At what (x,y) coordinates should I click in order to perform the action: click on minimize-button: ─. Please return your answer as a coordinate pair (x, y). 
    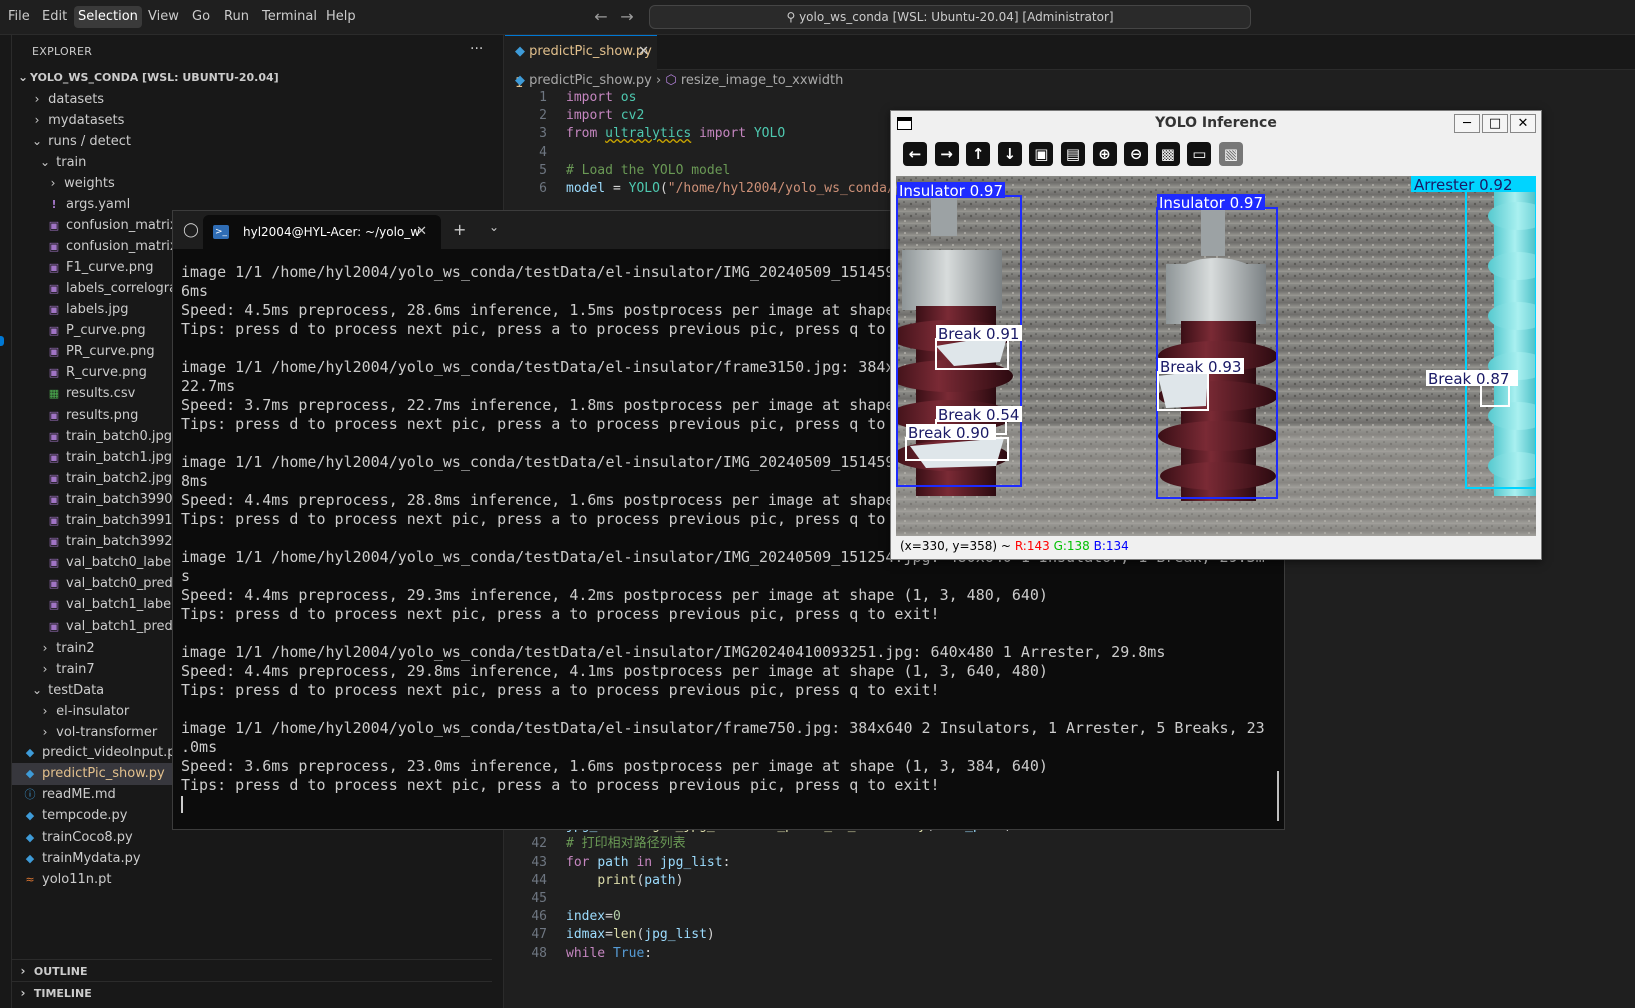
    Looking at the image, I should click on (1467, 123).